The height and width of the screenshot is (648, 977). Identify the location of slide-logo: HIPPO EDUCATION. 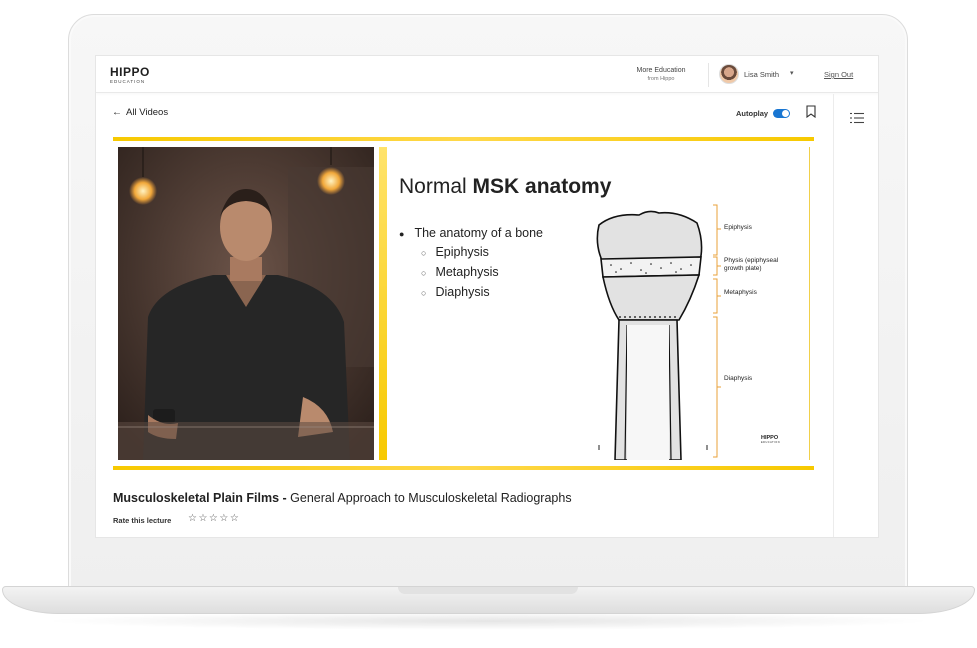
(770, 439).